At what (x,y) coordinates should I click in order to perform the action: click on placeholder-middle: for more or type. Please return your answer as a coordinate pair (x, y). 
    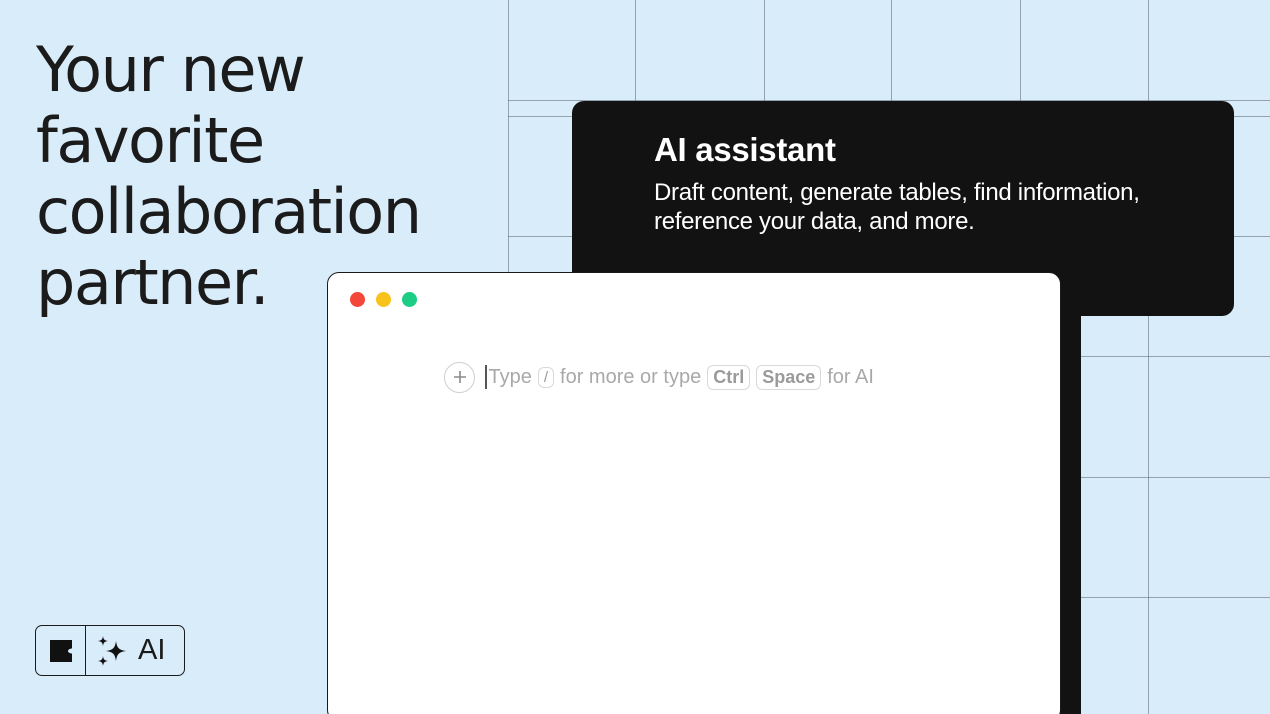
    Looking at the image, I should click on (631, 376).